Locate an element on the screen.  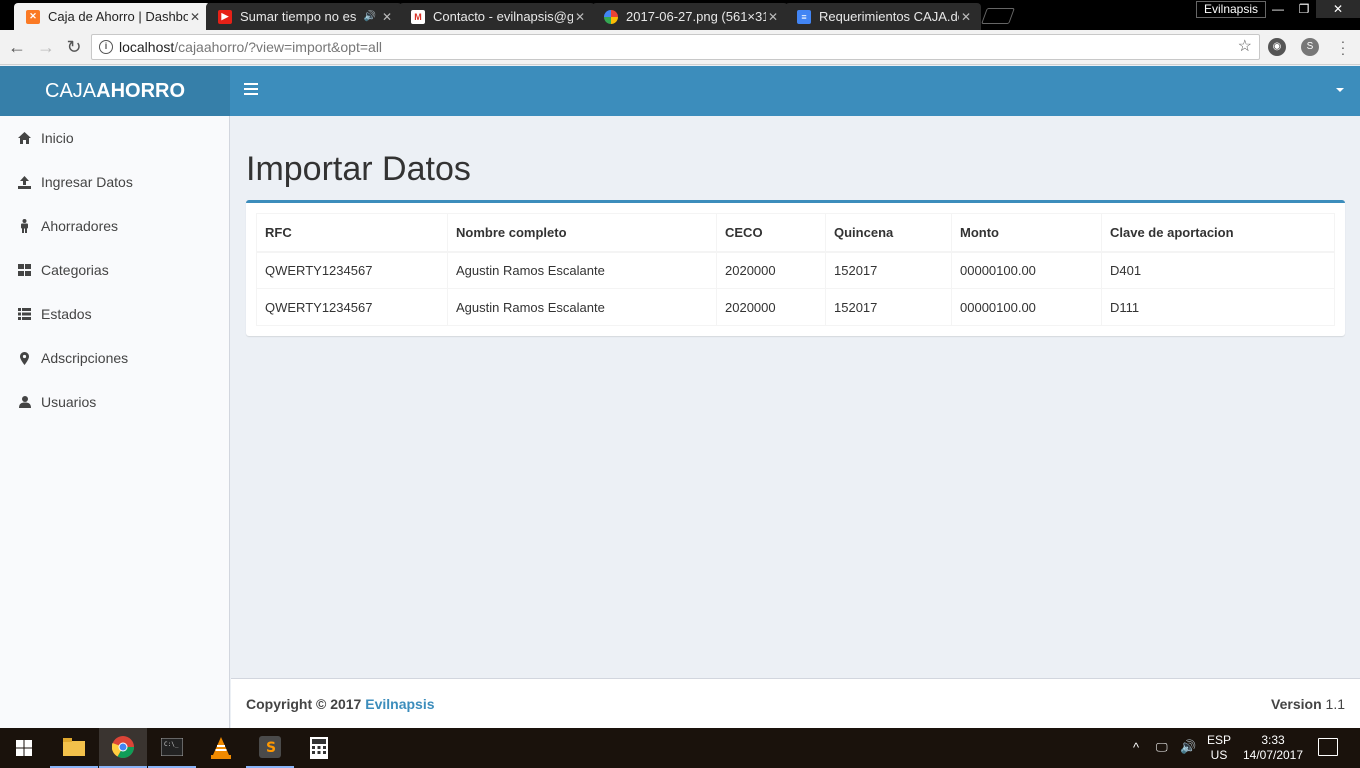
info-icon: i is located at coordinates (106, 47).